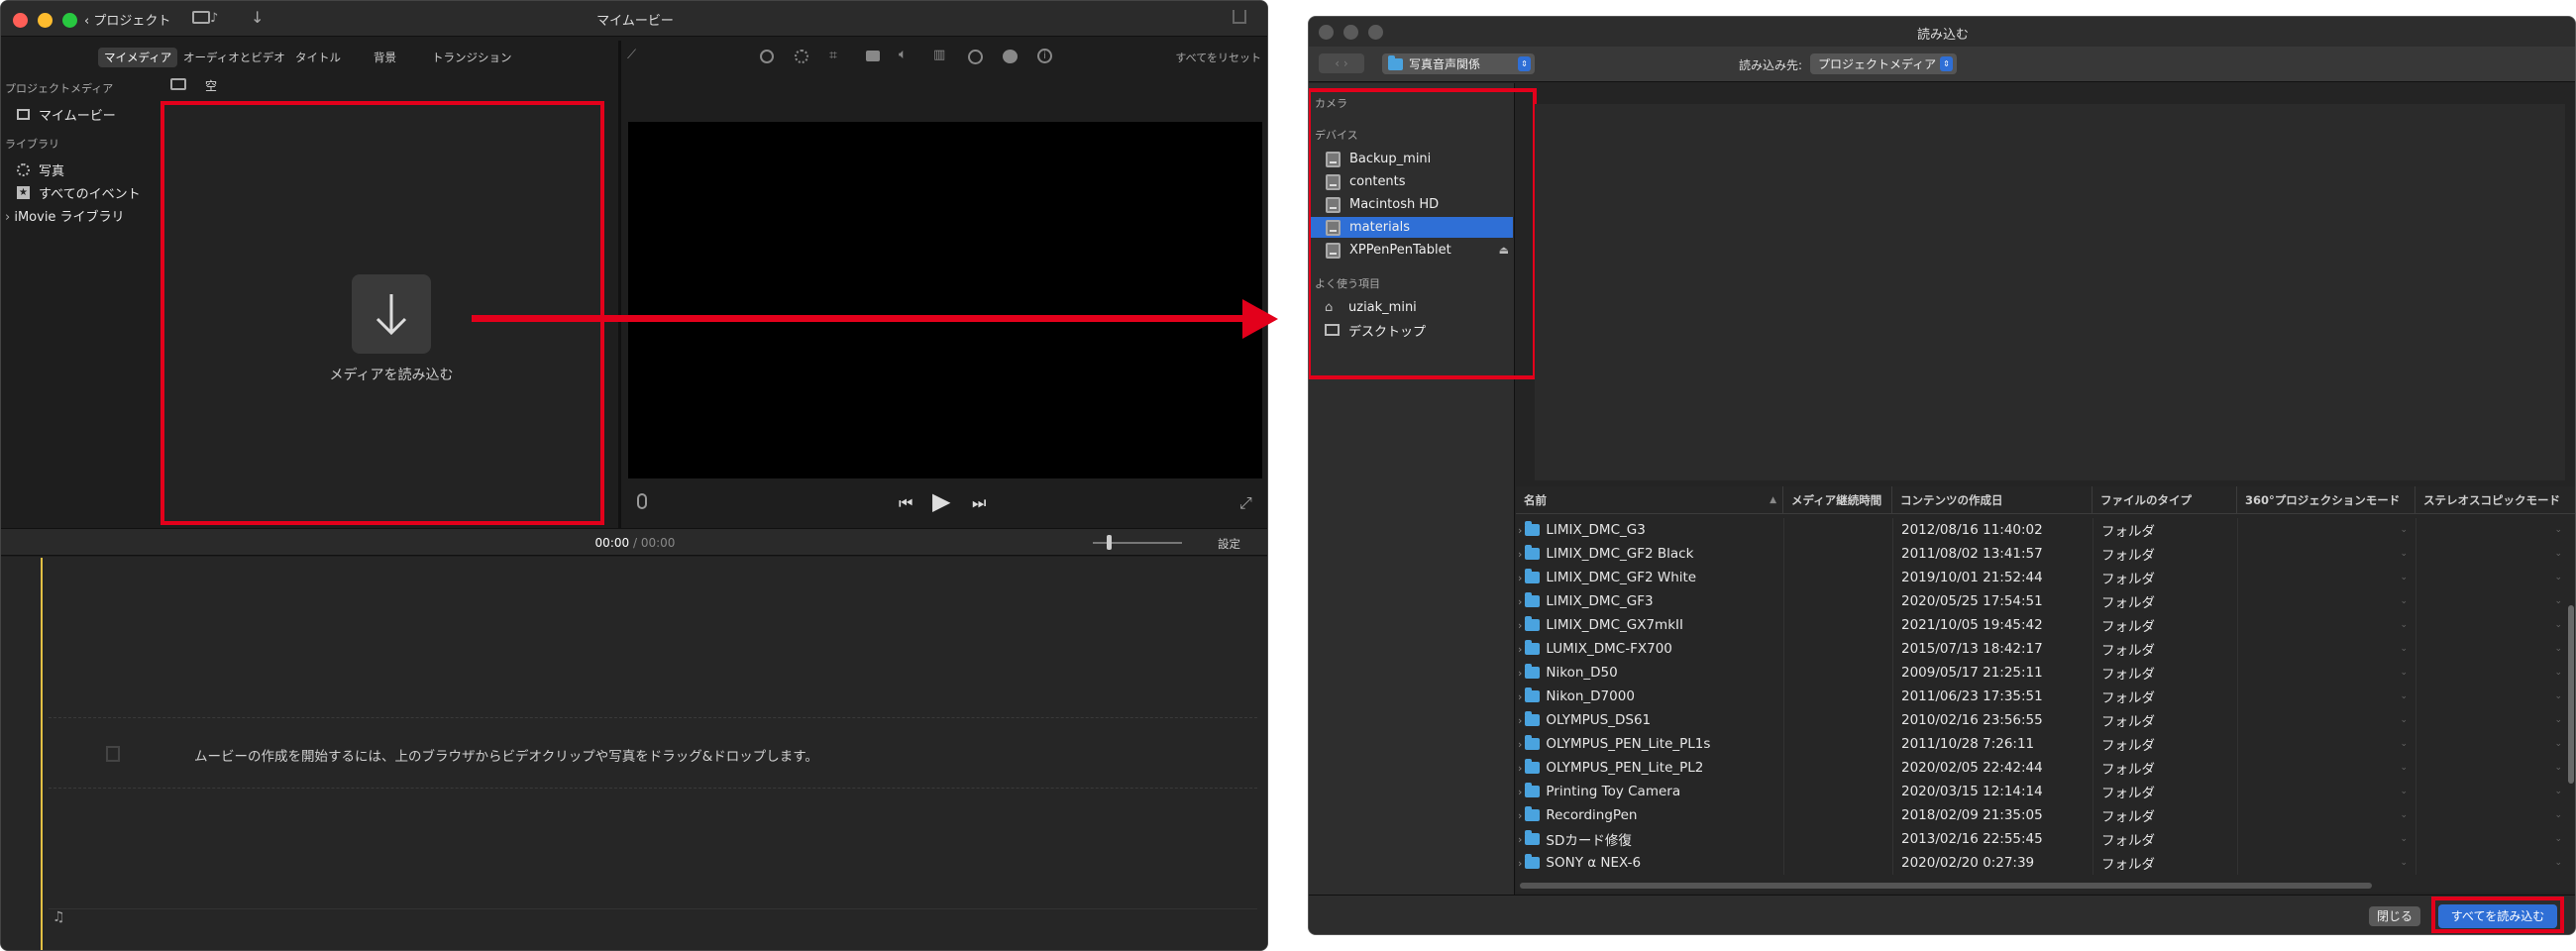 The width and height of the screenshot is (2576, 951). Describe the element at coordinates (905, 503) in the screenshot. I see `skip-back-icon: ⏮` at that location.